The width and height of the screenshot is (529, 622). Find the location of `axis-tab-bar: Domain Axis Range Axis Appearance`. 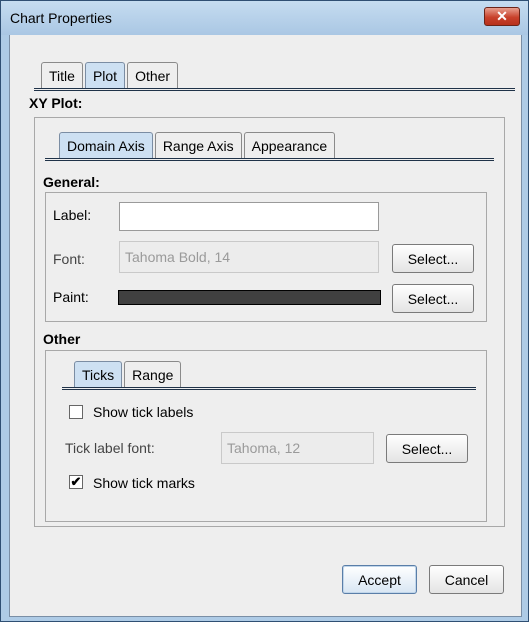

axis-tab-bar: Domain Axis Range Axis Appearance is located at coordinates (198, 145).